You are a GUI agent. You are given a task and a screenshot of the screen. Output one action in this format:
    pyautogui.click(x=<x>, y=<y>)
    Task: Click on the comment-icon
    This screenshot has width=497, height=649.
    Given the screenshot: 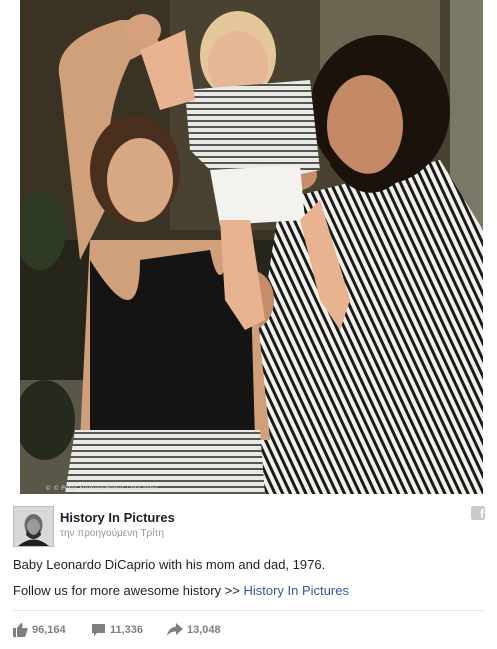 What is the action you would take?
    pyautogui.click(x=98, y=630)
    